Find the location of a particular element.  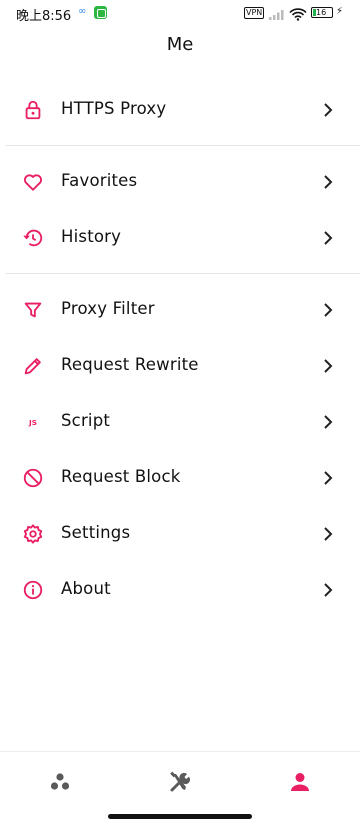

block-icon is located at coordinates (33, 478).